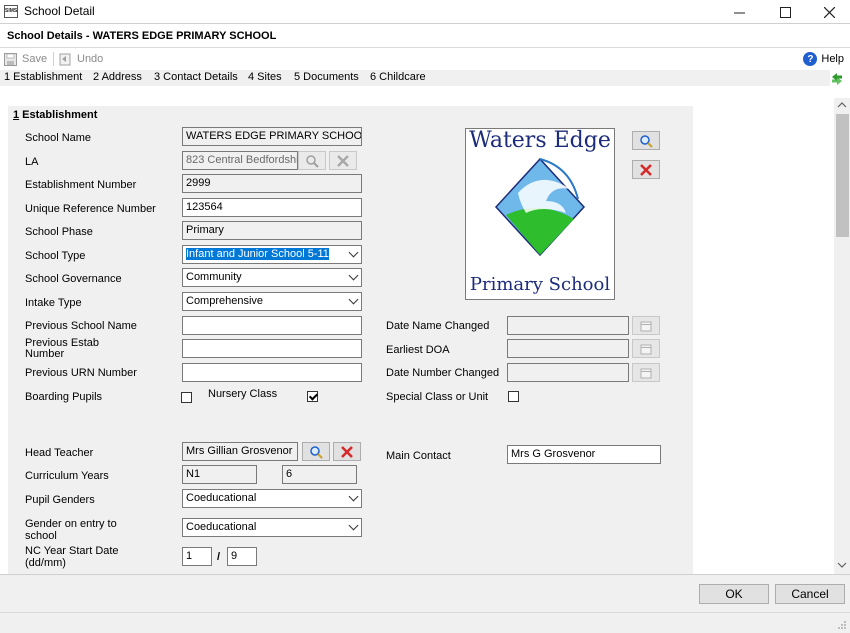  What do you see at coordinates (240, 451) in the screenshot?
I see `head-teacher-field: Mrs Gillian Grosvenor` at bounding box center [240, 451].